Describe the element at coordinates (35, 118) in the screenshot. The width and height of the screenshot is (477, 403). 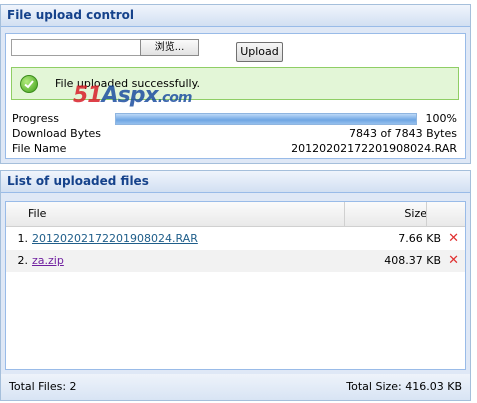
I see `progress-label: Progress` at that location.